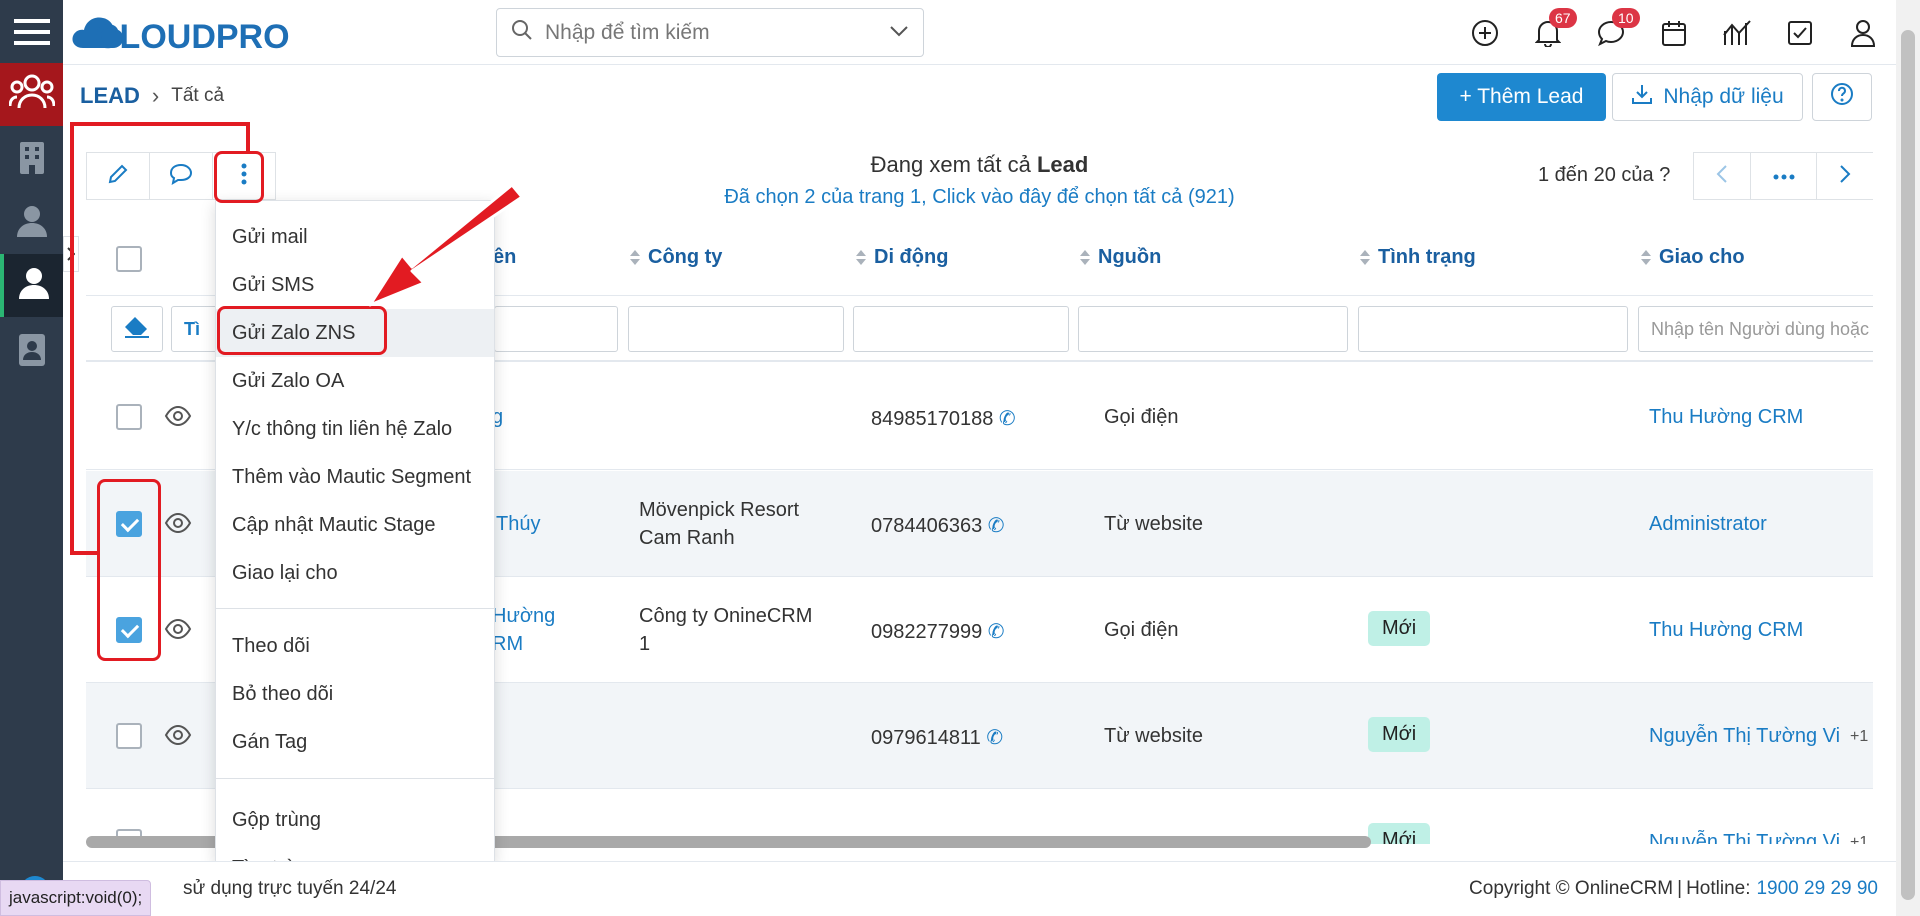  I want to click on filter-input-source, so click(1213, 329).